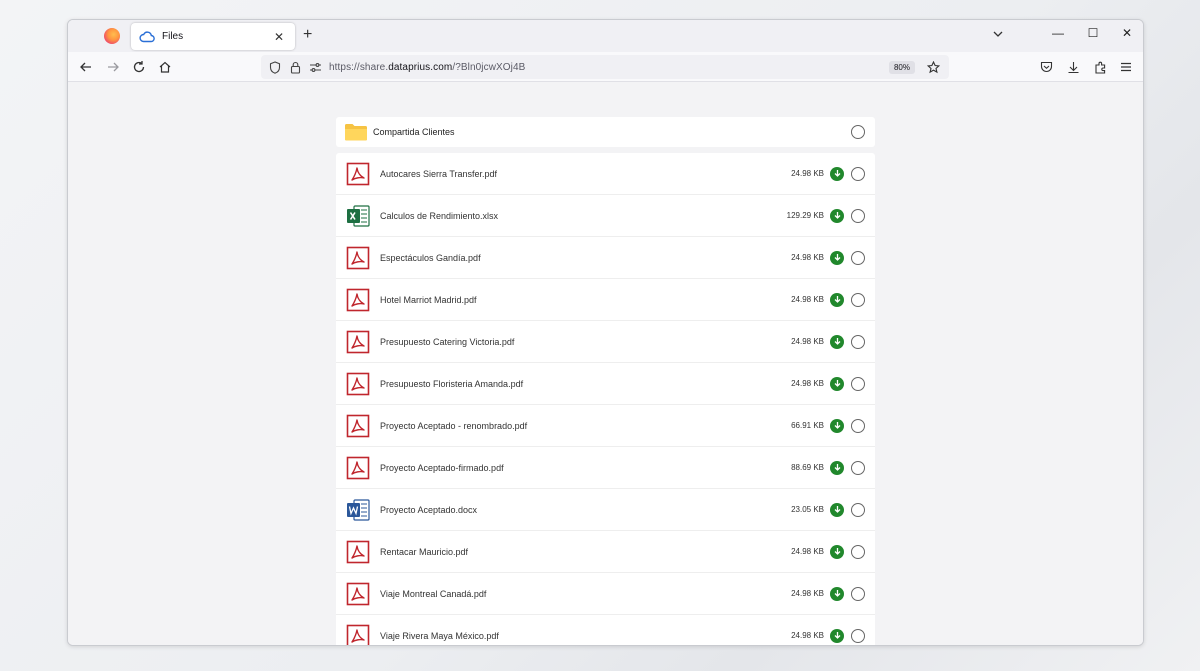 Image resolution: width=1200 pixels, height=671 pixels. What do you see at coordinates (112, 36) in the screenshot?
I see `firefox-icon` at bounding box center [112, 36].